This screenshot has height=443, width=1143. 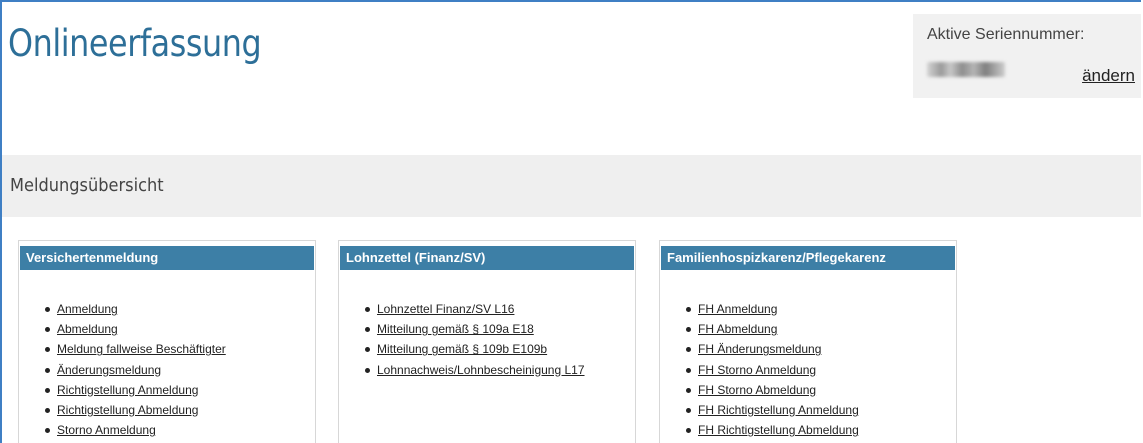 I want to click on list-item: Richtigstellung Abmeldung, so click(x=134, y=410).